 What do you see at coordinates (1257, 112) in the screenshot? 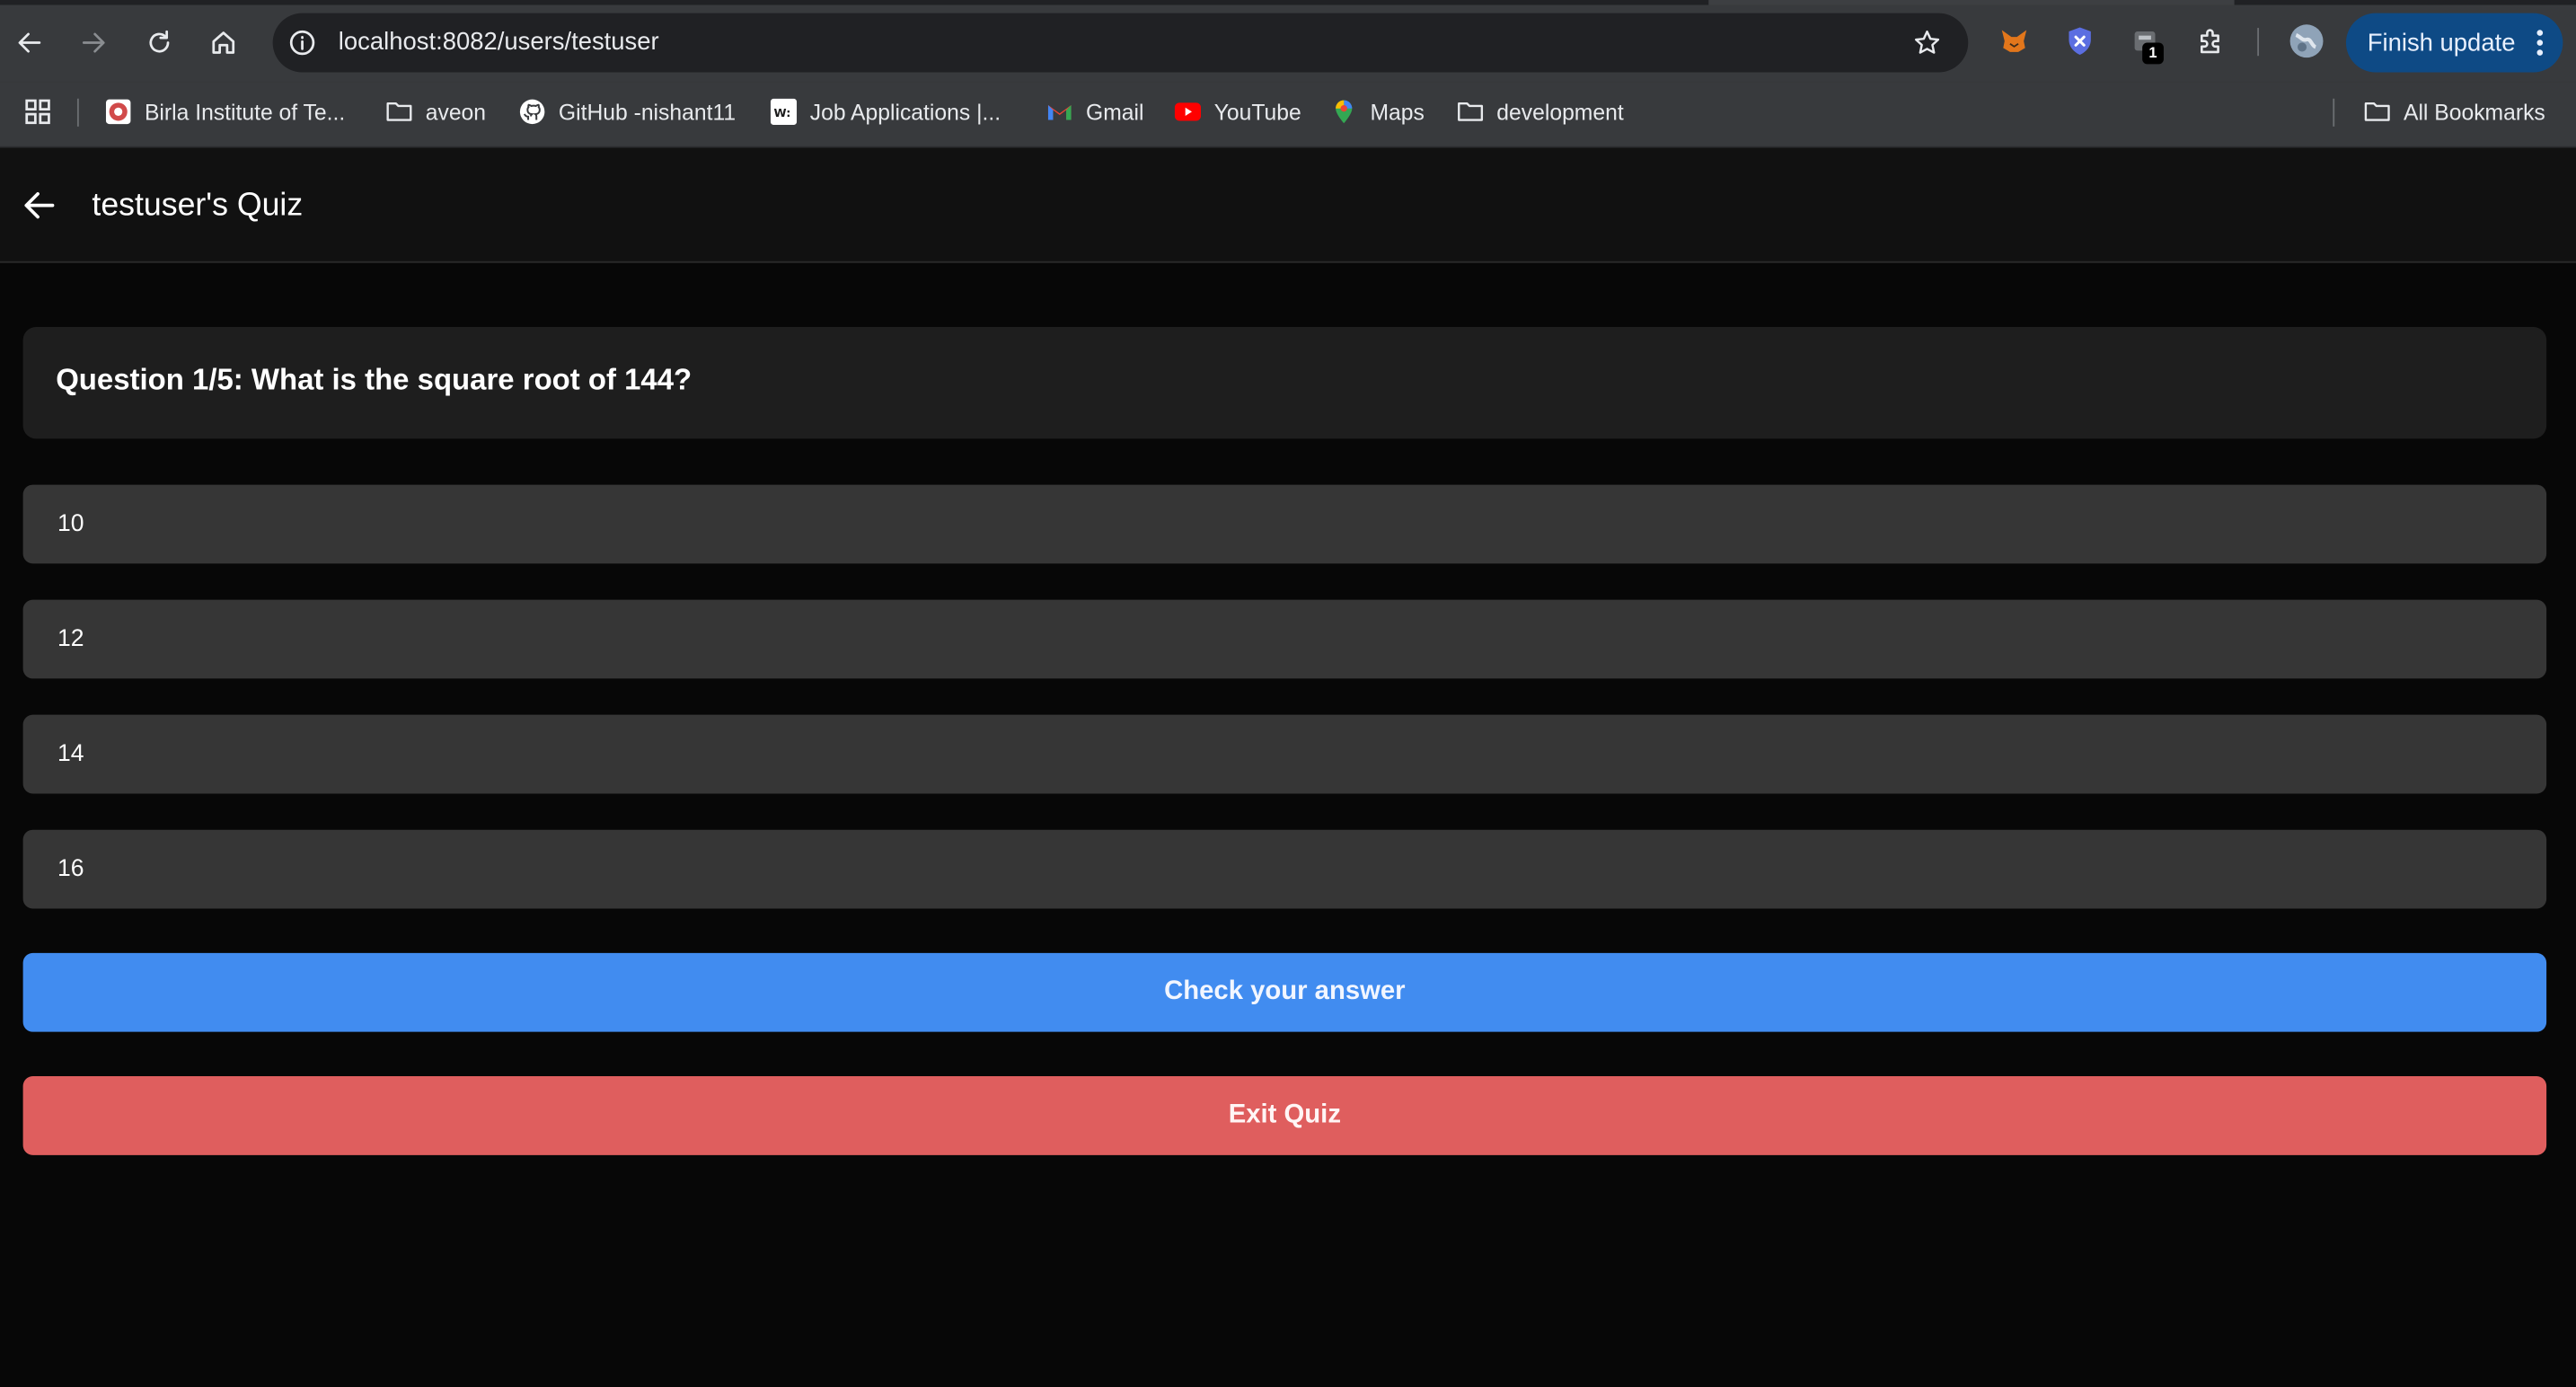
I see `bookmark-label: YouTube` at bounding box center [1257, 112].